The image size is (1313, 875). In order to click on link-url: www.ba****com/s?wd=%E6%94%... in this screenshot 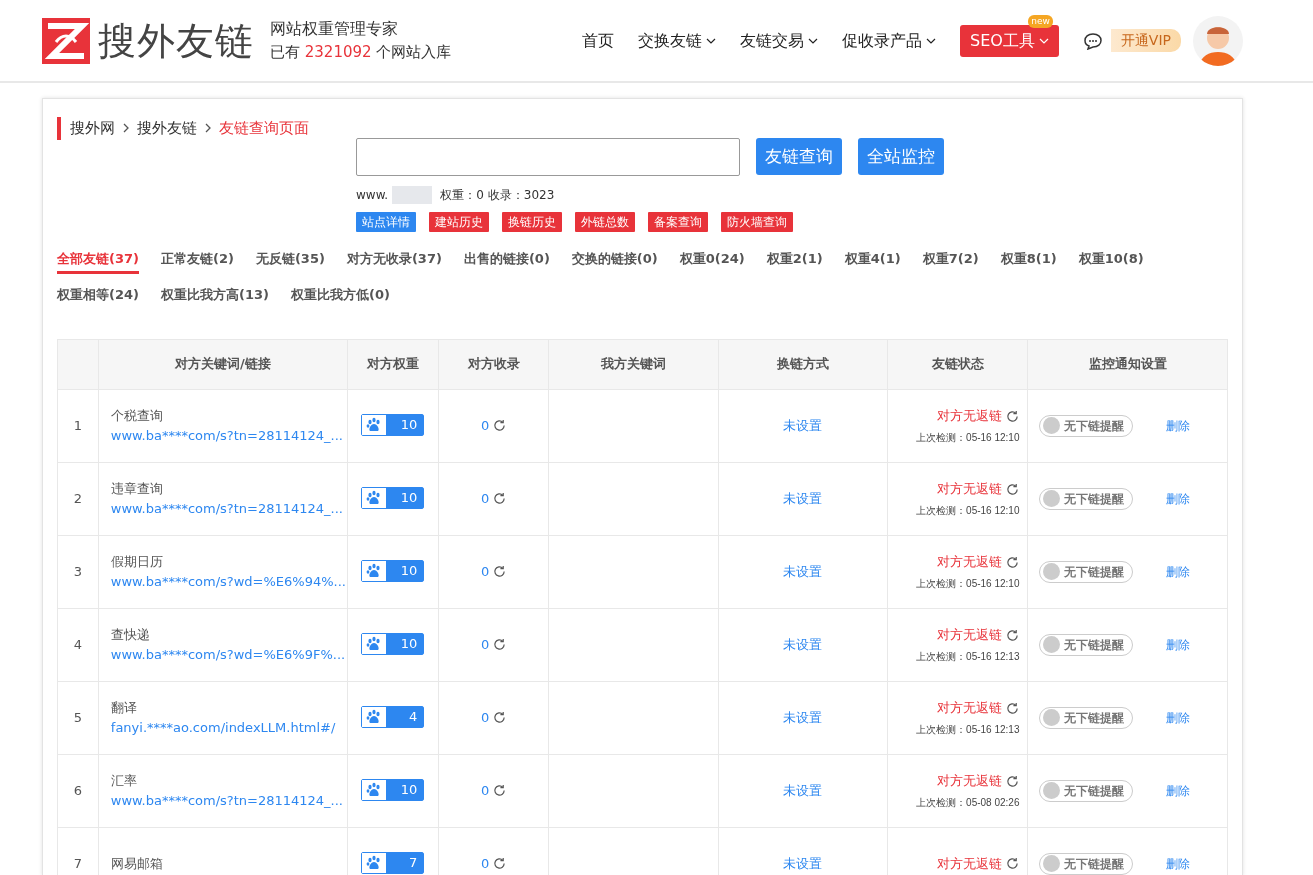, I will do `click(228, 581)`.